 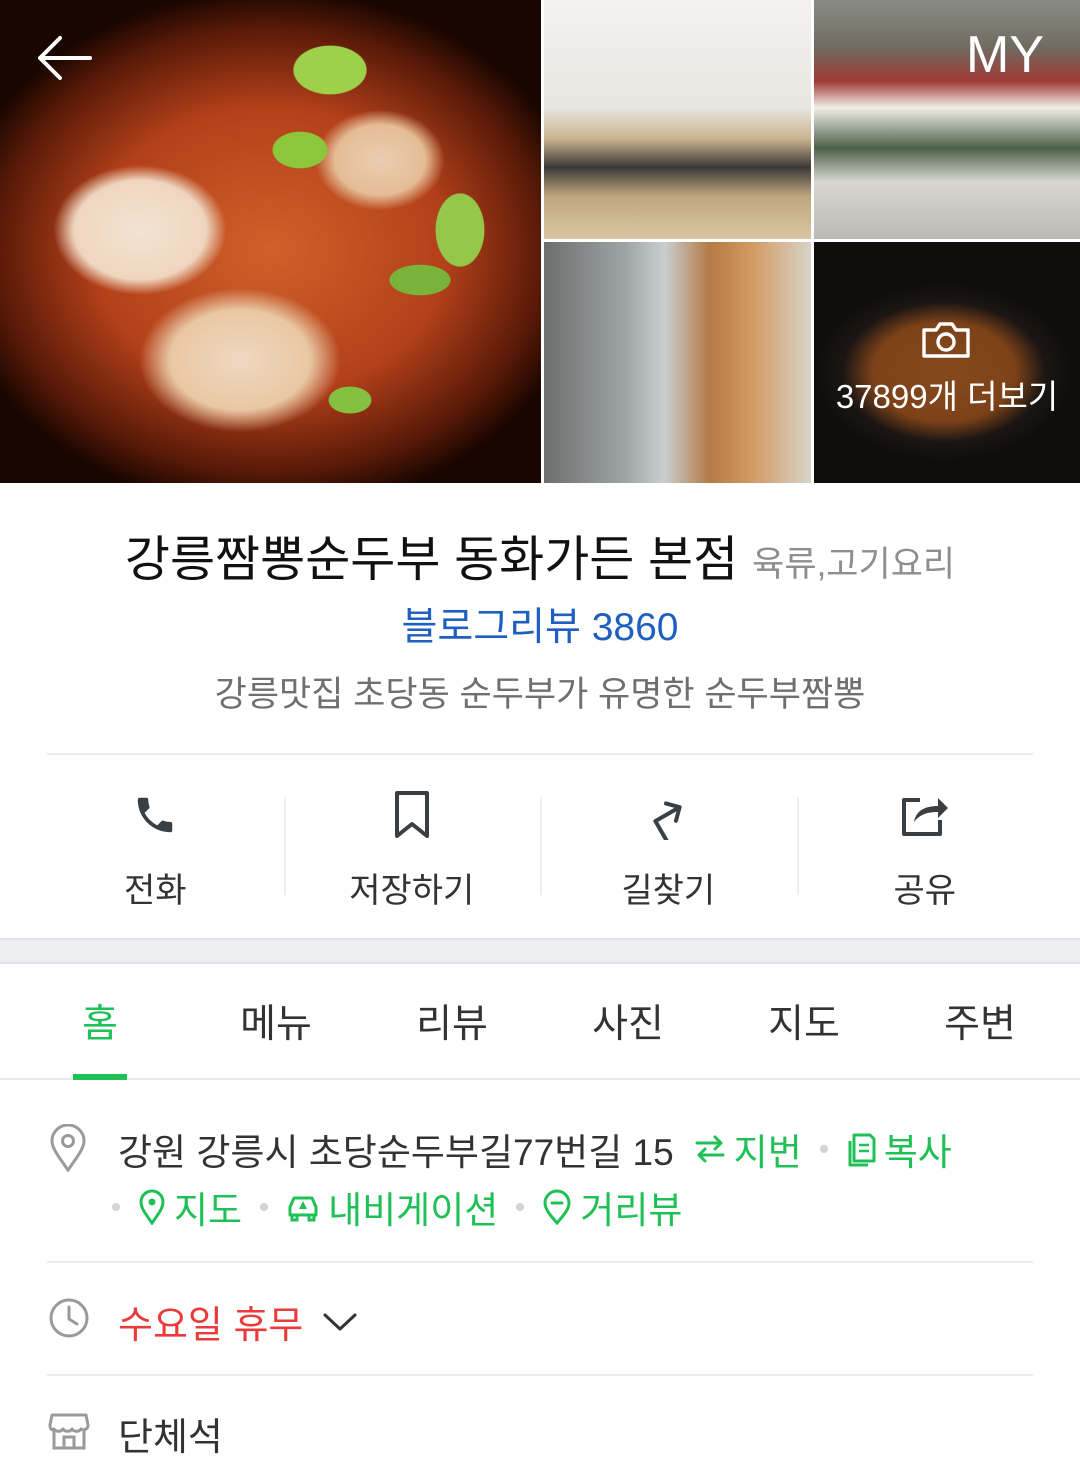 I want to click on clock-icon, so click(x=69, y=1318).